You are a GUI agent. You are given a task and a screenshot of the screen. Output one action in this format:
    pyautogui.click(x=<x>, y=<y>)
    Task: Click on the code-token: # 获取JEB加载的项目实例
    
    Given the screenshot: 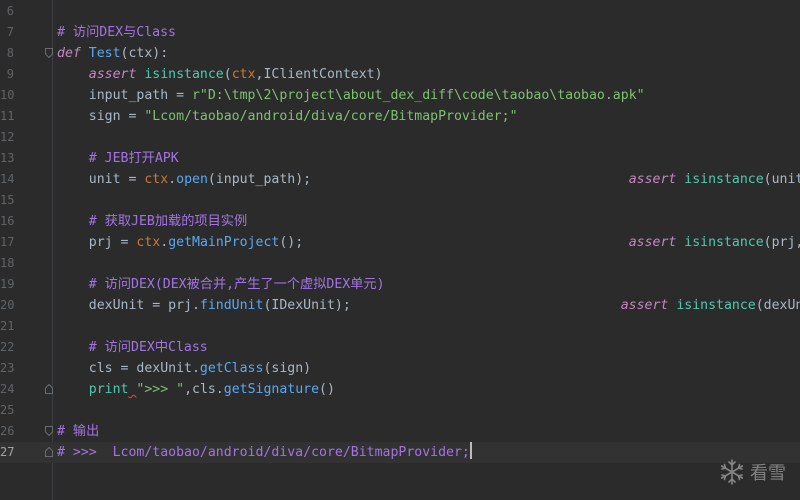 What is the action you would take?
    pyautogui.click(x=152, y=221)
    